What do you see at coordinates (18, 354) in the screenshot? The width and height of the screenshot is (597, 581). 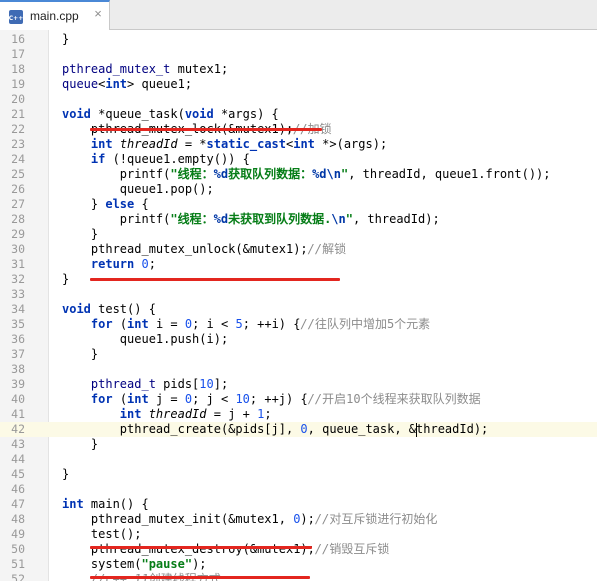 I see `line-number: 37` at bounding box center [18, 354].